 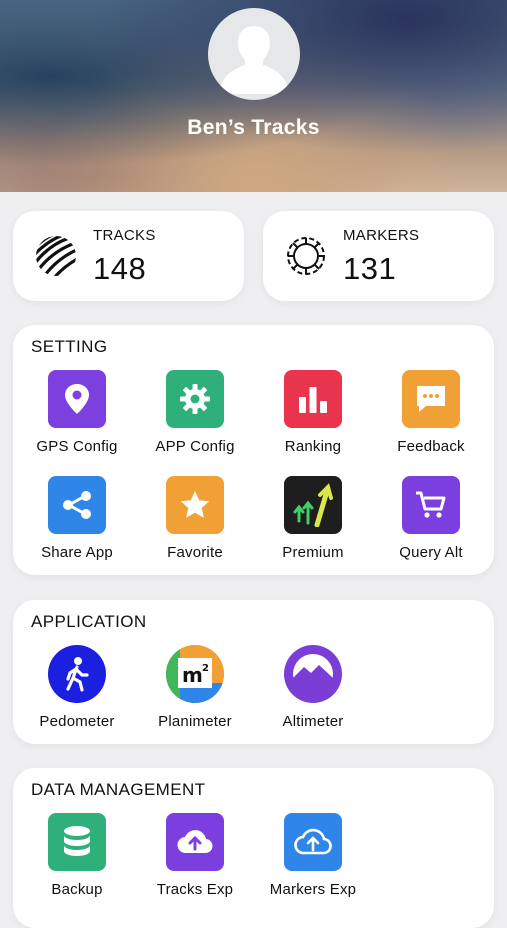 What do you see at coordinates (77, 446) in the screenshot?
I see `item-label: GPS Config` at bounding box center [77, 446].